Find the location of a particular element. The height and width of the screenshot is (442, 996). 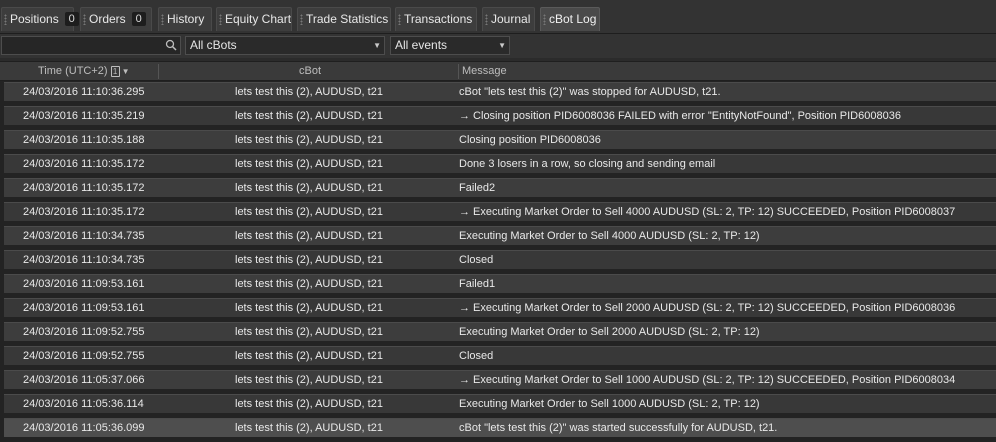

tab-cbot-log: cBot Log is located at coordinates (570, 19).